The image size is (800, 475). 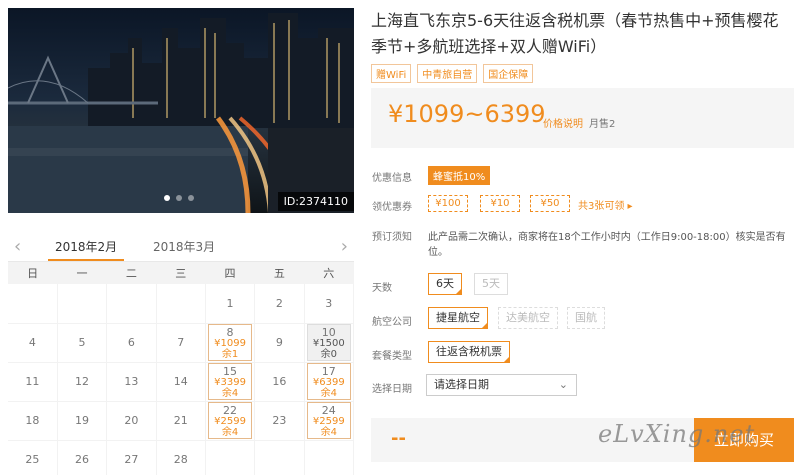 I want to click on weekday-header: 日一二三四五六, so click(x=181, y=273).